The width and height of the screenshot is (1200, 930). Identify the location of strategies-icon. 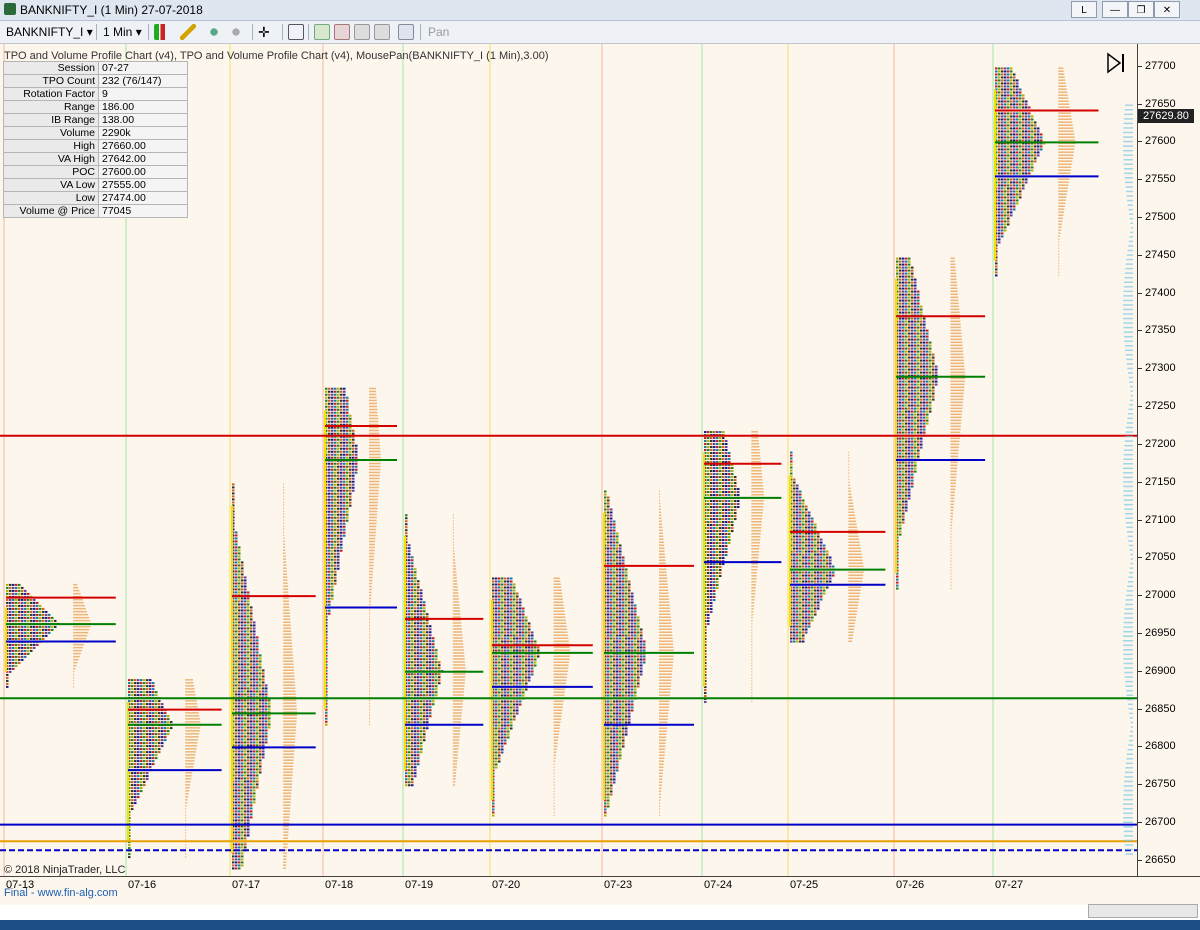
(342, 32).